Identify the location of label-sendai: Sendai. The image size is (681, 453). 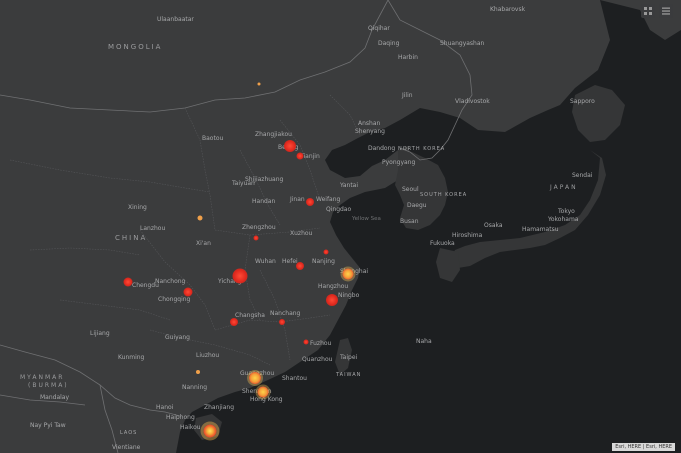
(582, 175).